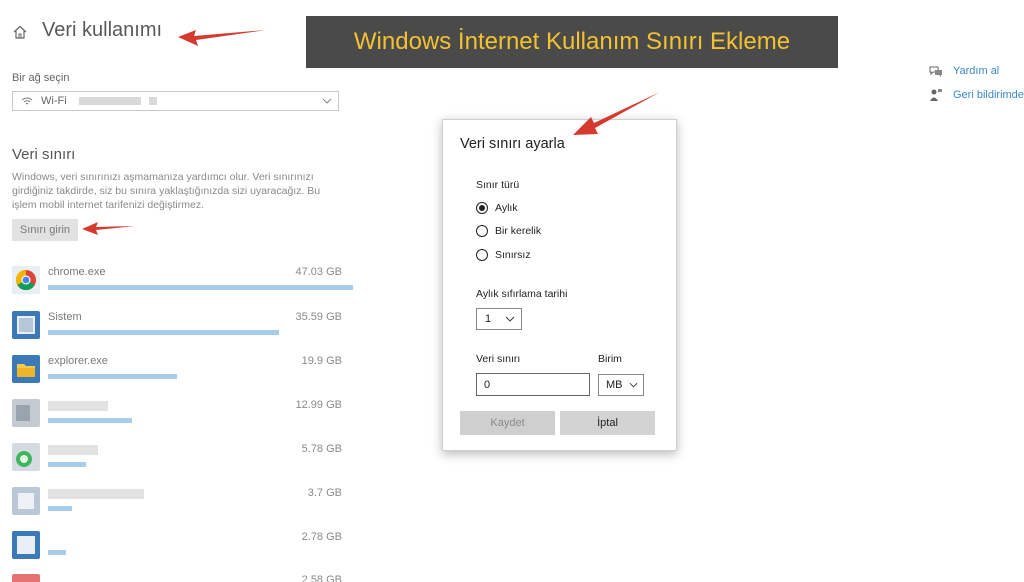 This screenshot has width=1024, height=582. I want to click on feedback-link: Geri bildirimde, so click(976, 95).